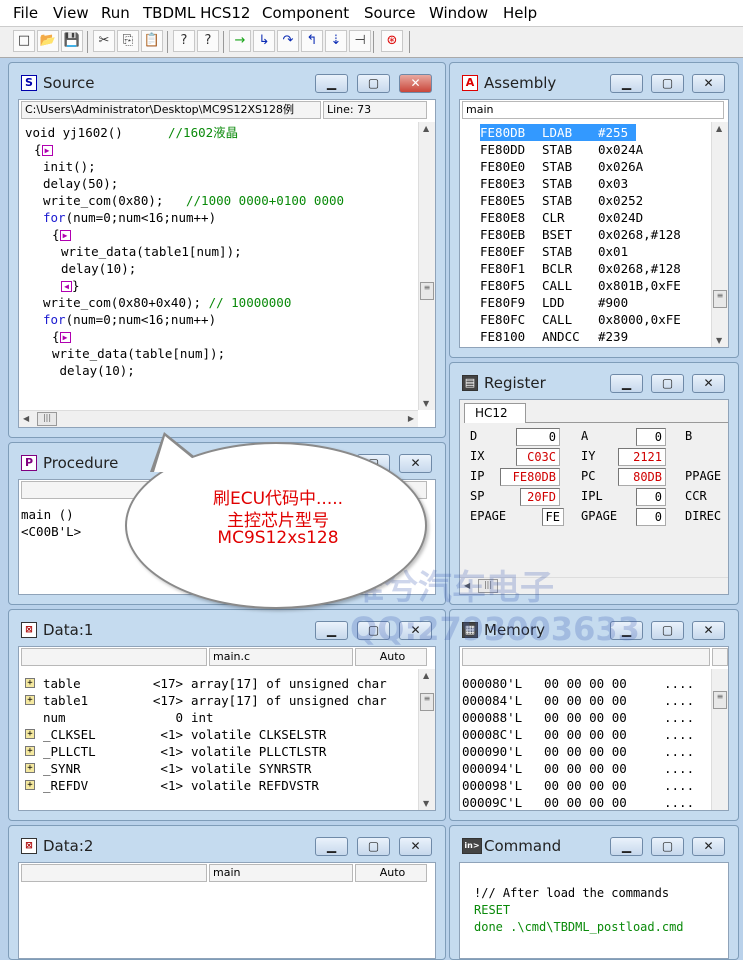  Describe the element at coordinates (596, 183) in the screenshot. I see `assembly-row: FE80E3 STAB 0x03` at that location.